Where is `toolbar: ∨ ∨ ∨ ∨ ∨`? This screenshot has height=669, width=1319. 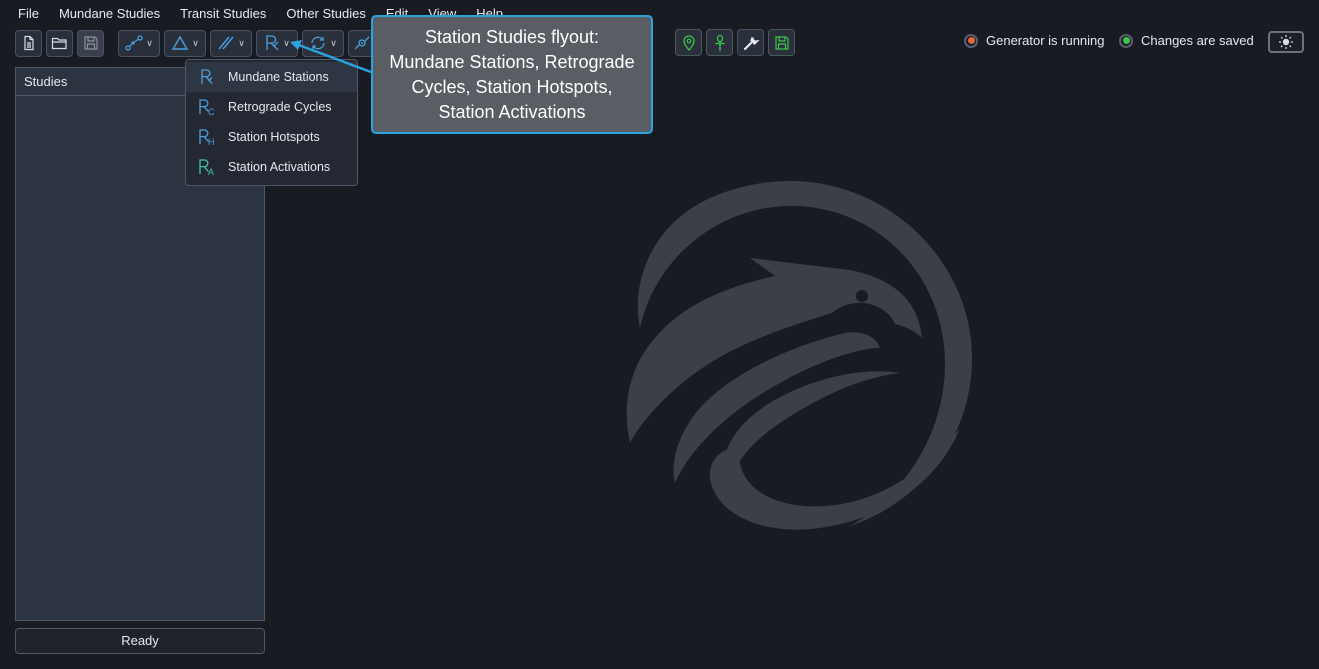 toolbar: ∨ ∨ ∨ ∨ ∨ is located at coordinates (195, 43).